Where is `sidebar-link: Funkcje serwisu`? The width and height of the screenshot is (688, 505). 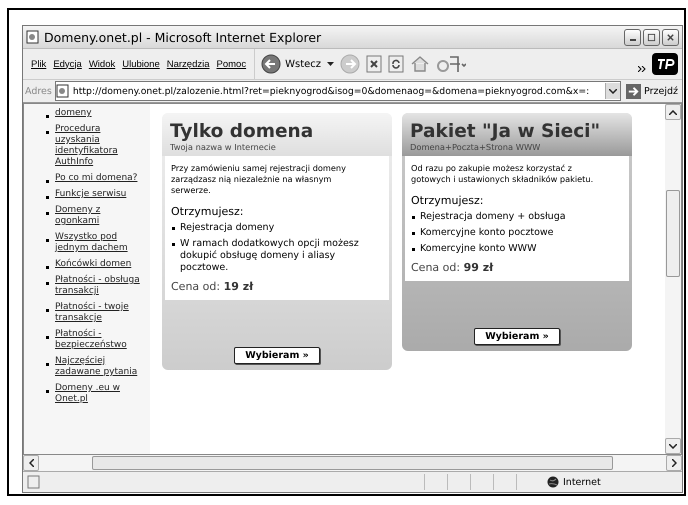
sidebar-link: Funkcje serwisu is located at coordinates (90, 194).